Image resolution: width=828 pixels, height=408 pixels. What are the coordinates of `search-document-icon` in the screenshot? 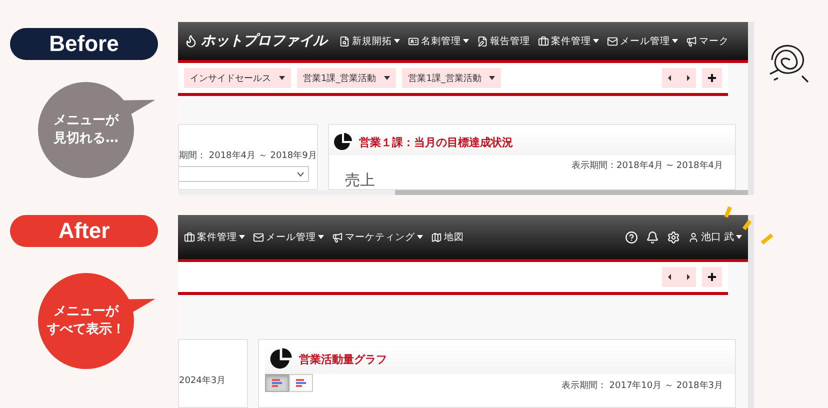 It's located at (344, 41).